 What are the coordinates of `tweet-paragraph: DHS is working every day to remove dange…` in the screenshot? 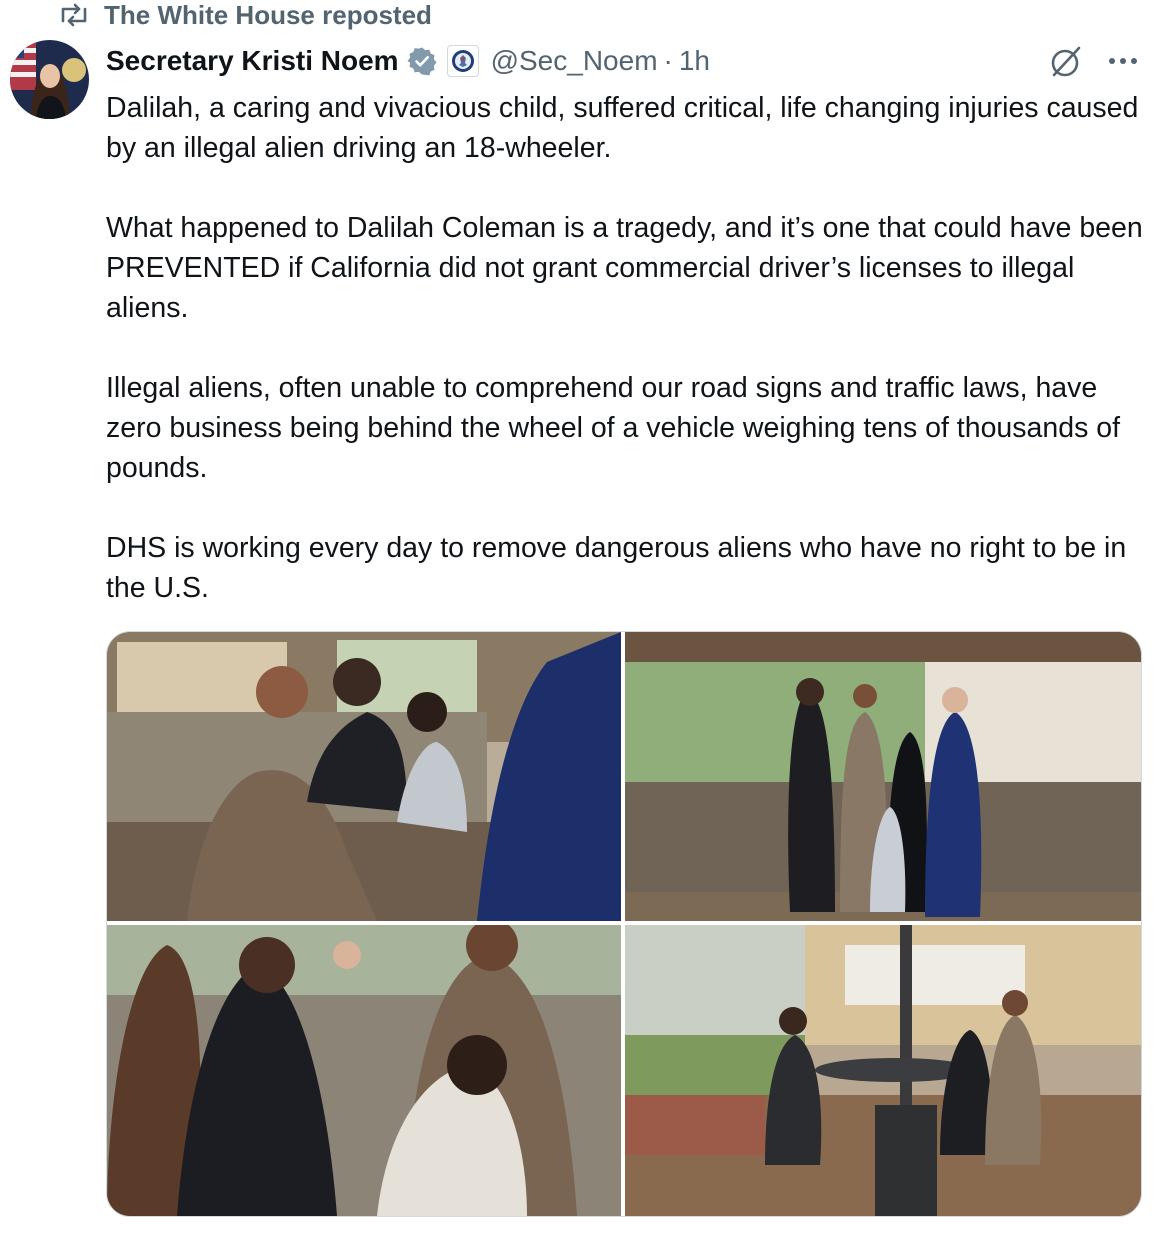 It's located at (616, 568).